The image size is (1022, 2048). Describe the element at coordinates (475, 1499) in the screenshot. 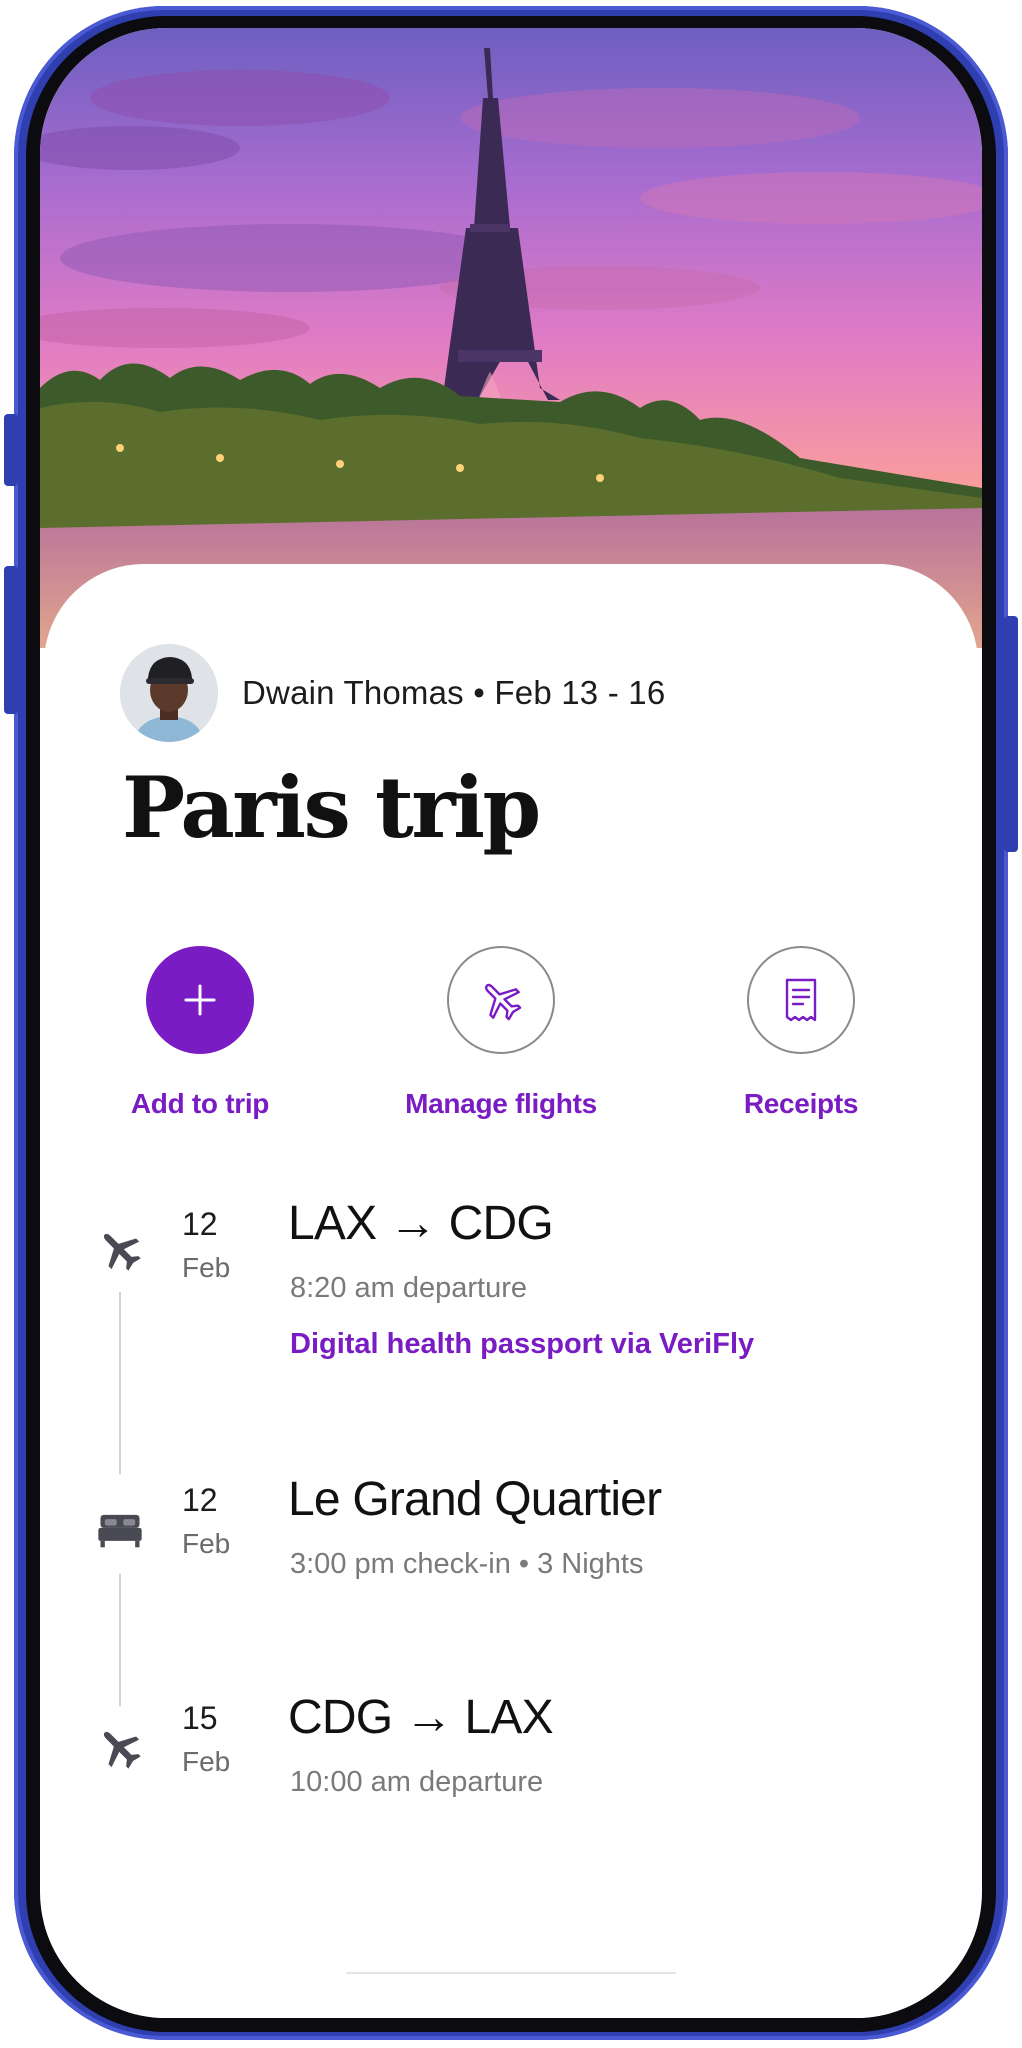

I see `itinerary-title: Le Grand Quartier` at that location.